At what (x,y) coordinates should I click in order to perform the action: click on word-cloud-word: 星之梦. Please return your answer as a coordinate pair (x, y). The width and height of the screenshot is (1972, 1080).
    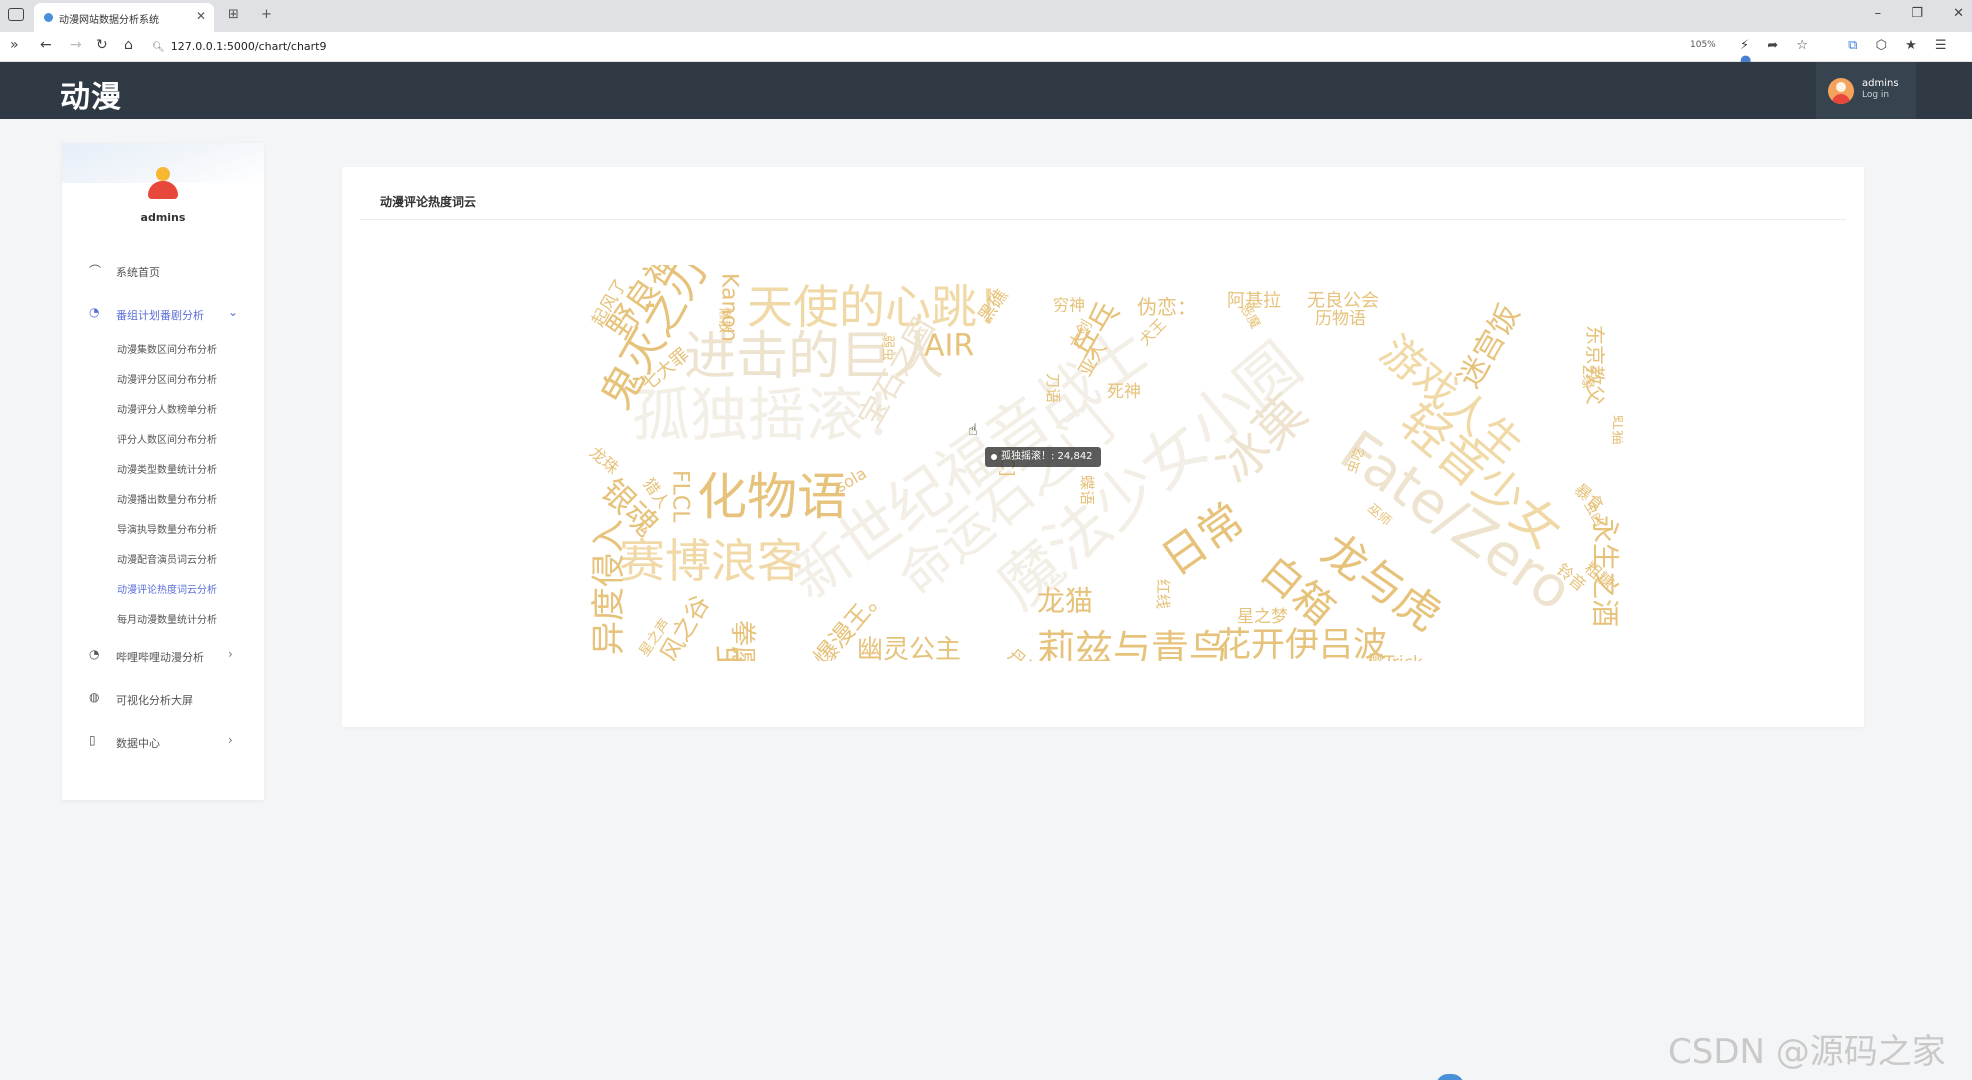
    Looking at the image, I should click on (1262, 617).